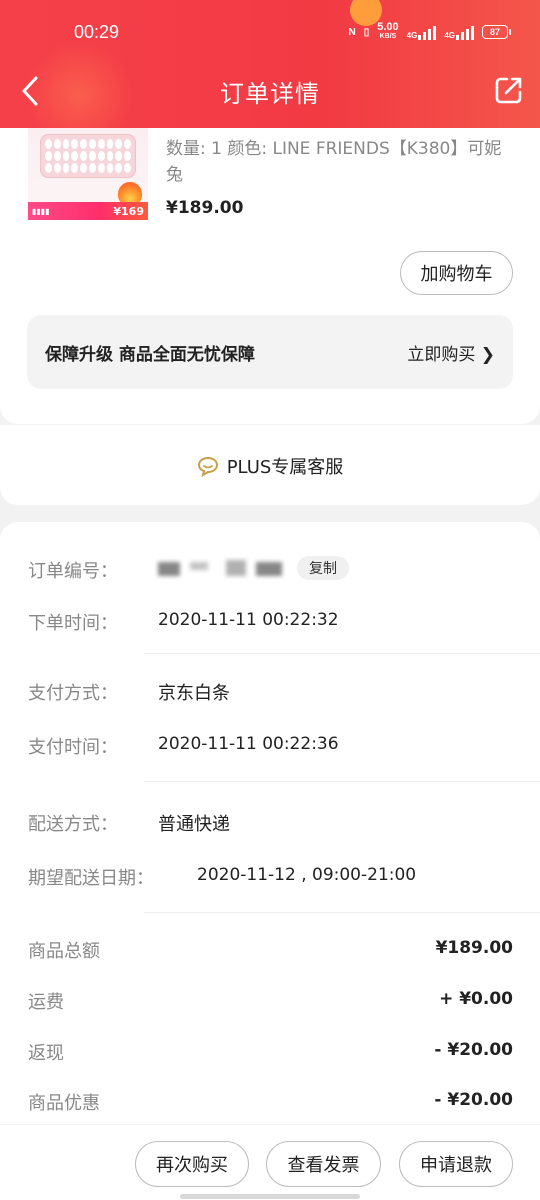 This screenshot has width=540, height=1200. Describe the element at coordinates (451, 352) in the screenshot. I see `buy-now-link: 立即购买 ❯` at that location.